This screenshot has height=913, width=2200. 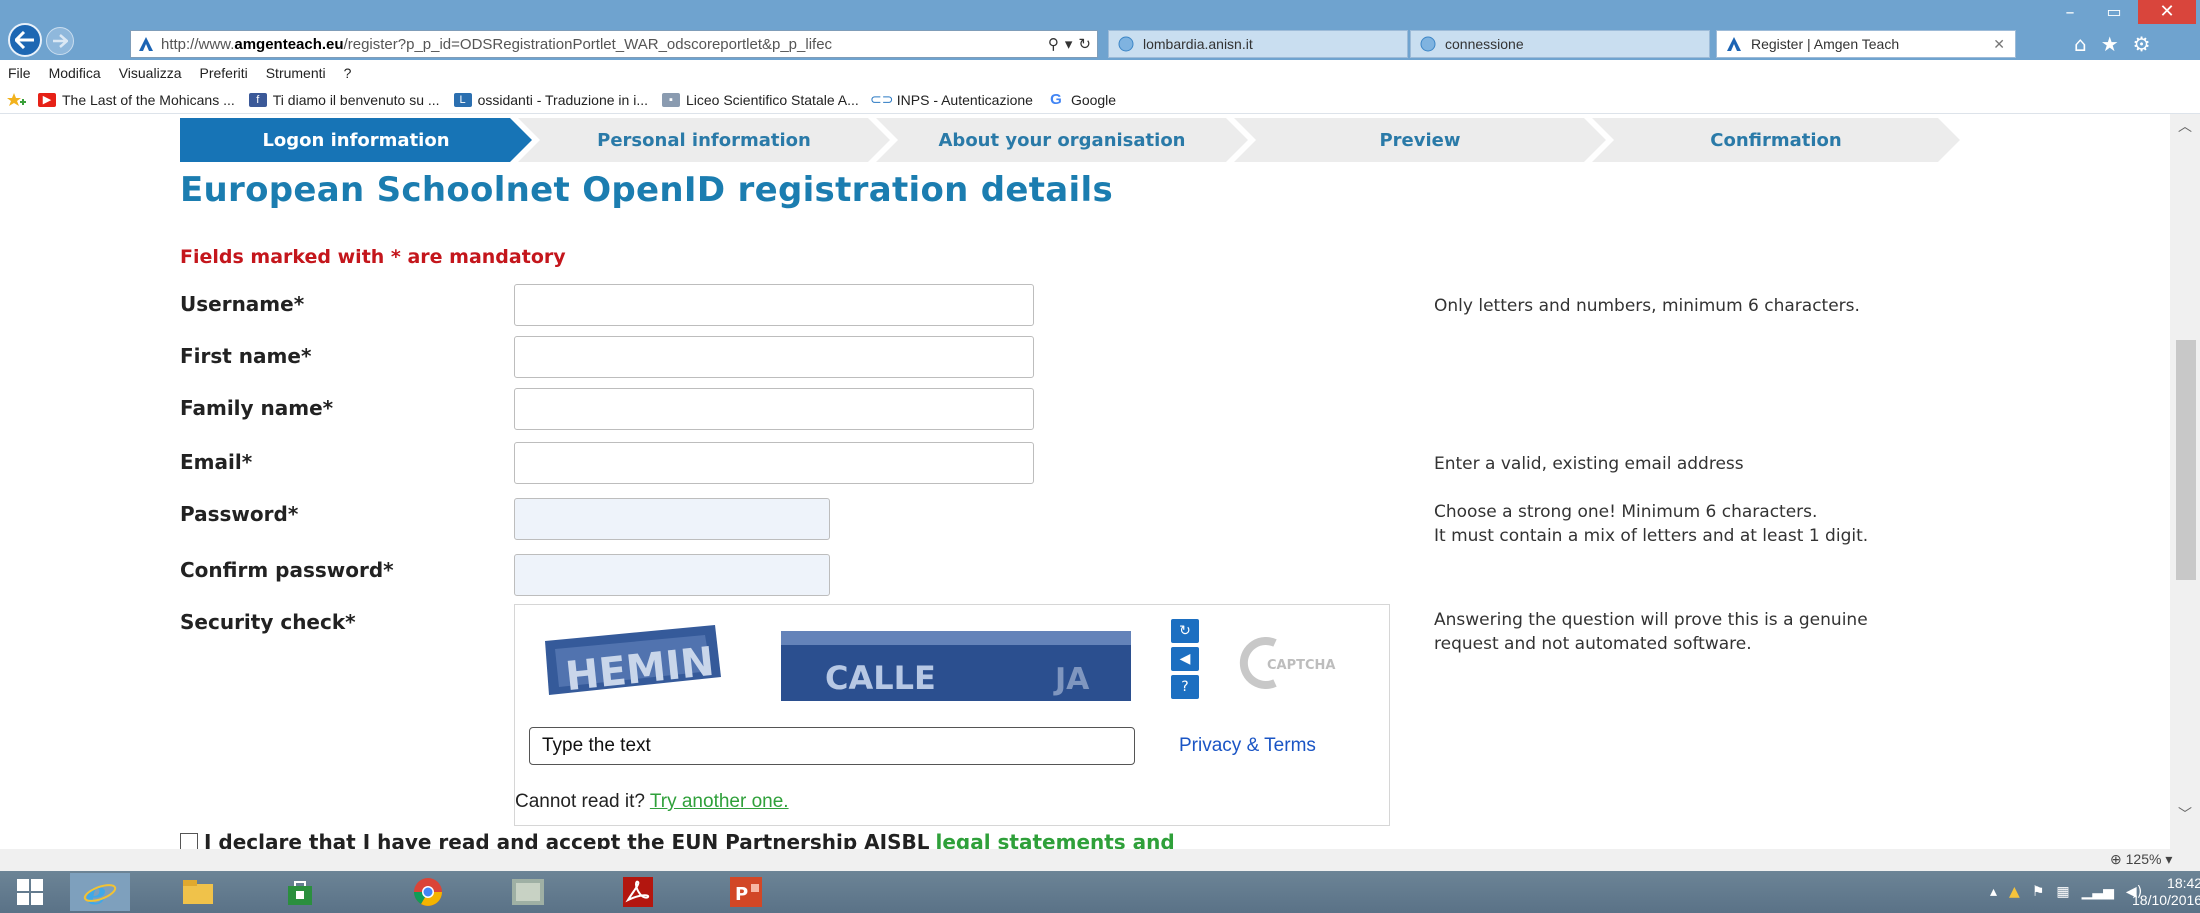 What do you see at coordinates (774, 463) in the screenshot?
I see `email-input` at bounding box center [774, 463].